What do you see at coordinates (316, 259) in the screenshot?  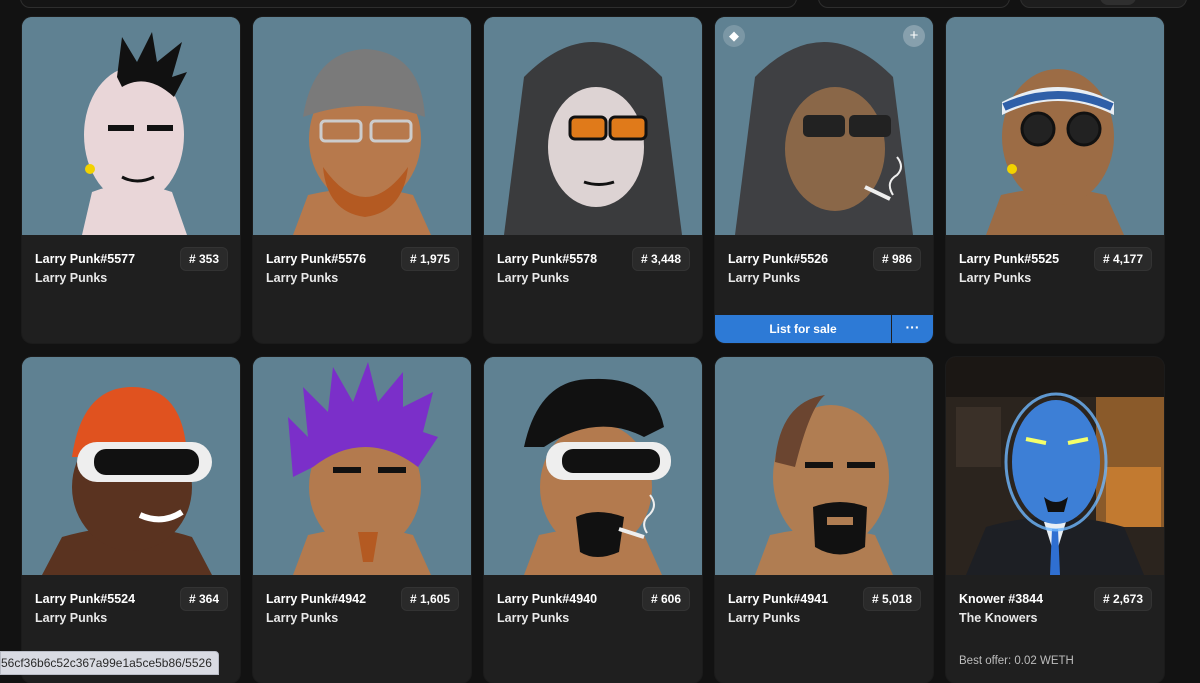 I see `nft-name: Larry Punk#5576` at bounding box center [316, 259].